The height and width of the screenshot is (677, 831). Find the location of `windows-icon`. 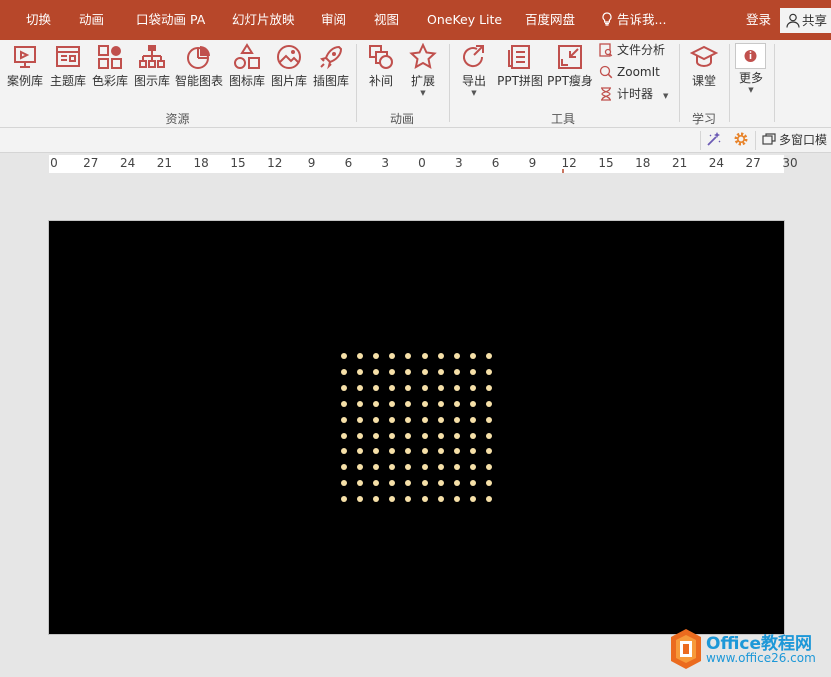

windows-icon is located at coordinates (769, 139).